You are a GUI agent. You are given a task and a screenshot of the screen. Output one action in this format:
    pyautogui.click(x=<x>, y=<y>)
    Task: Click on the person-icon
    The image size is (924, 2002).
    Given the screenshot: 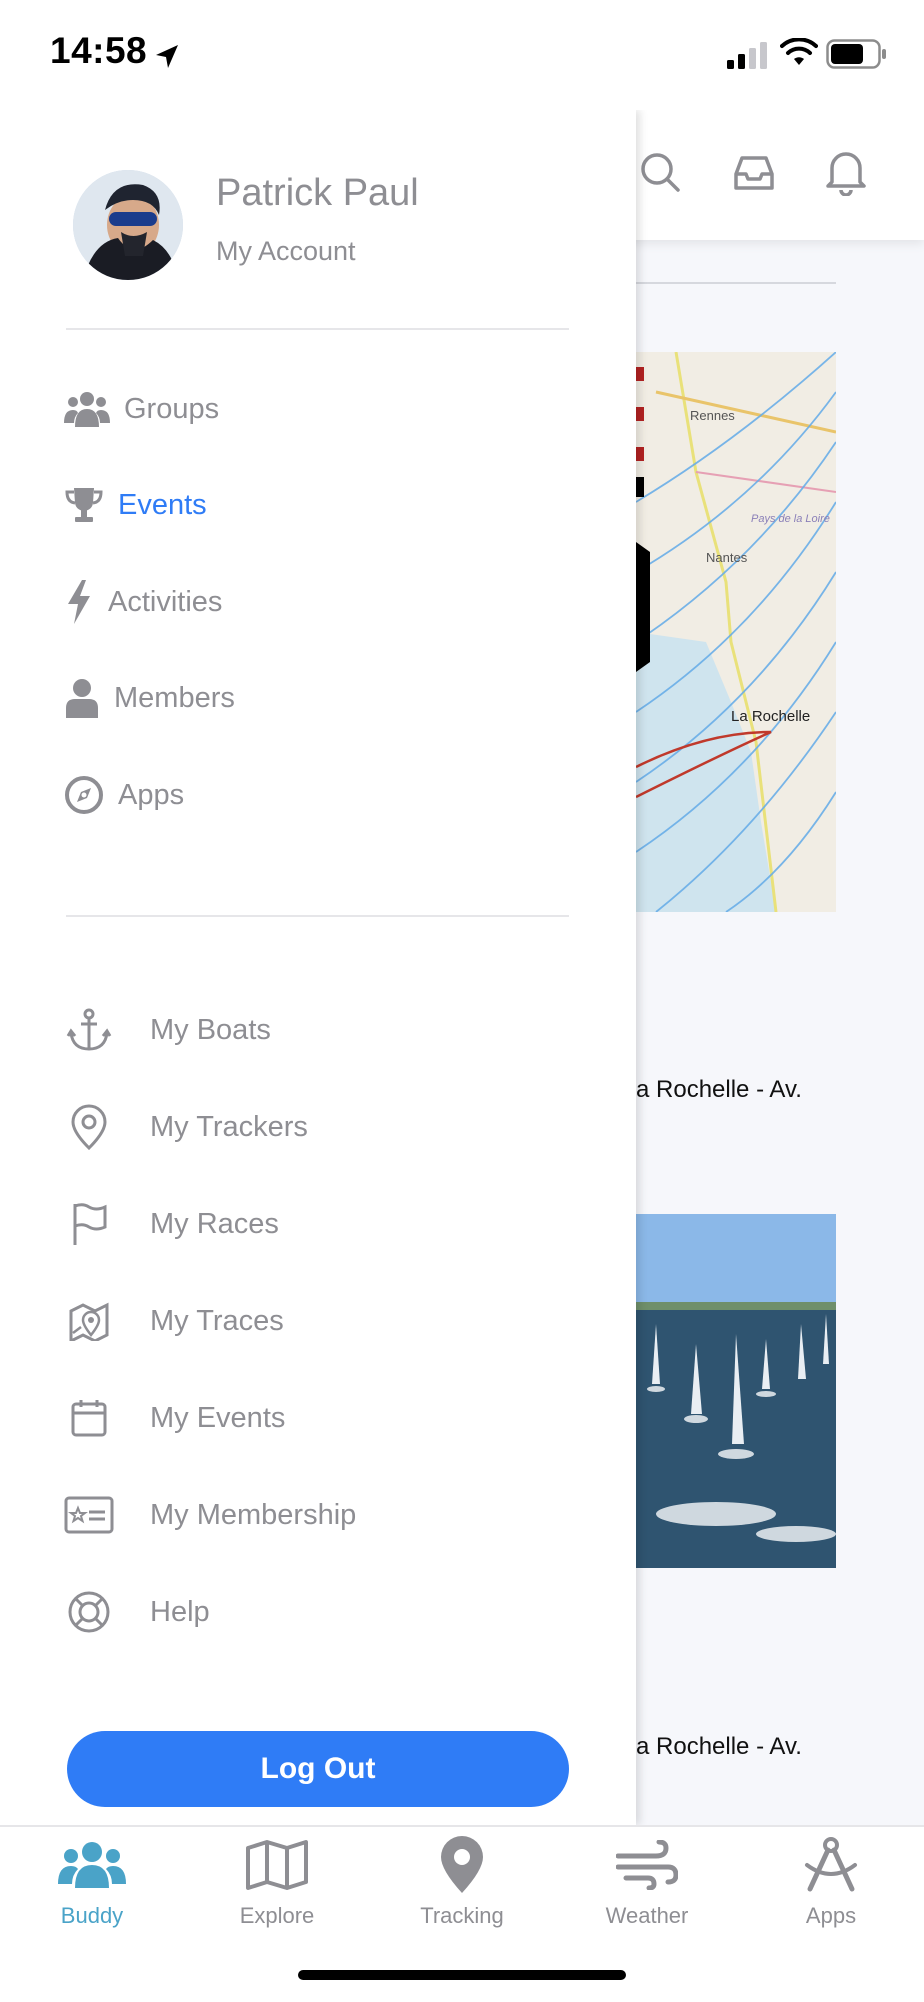 What is the action you would take?
    pyautogui.click(x=82, y=698)
    